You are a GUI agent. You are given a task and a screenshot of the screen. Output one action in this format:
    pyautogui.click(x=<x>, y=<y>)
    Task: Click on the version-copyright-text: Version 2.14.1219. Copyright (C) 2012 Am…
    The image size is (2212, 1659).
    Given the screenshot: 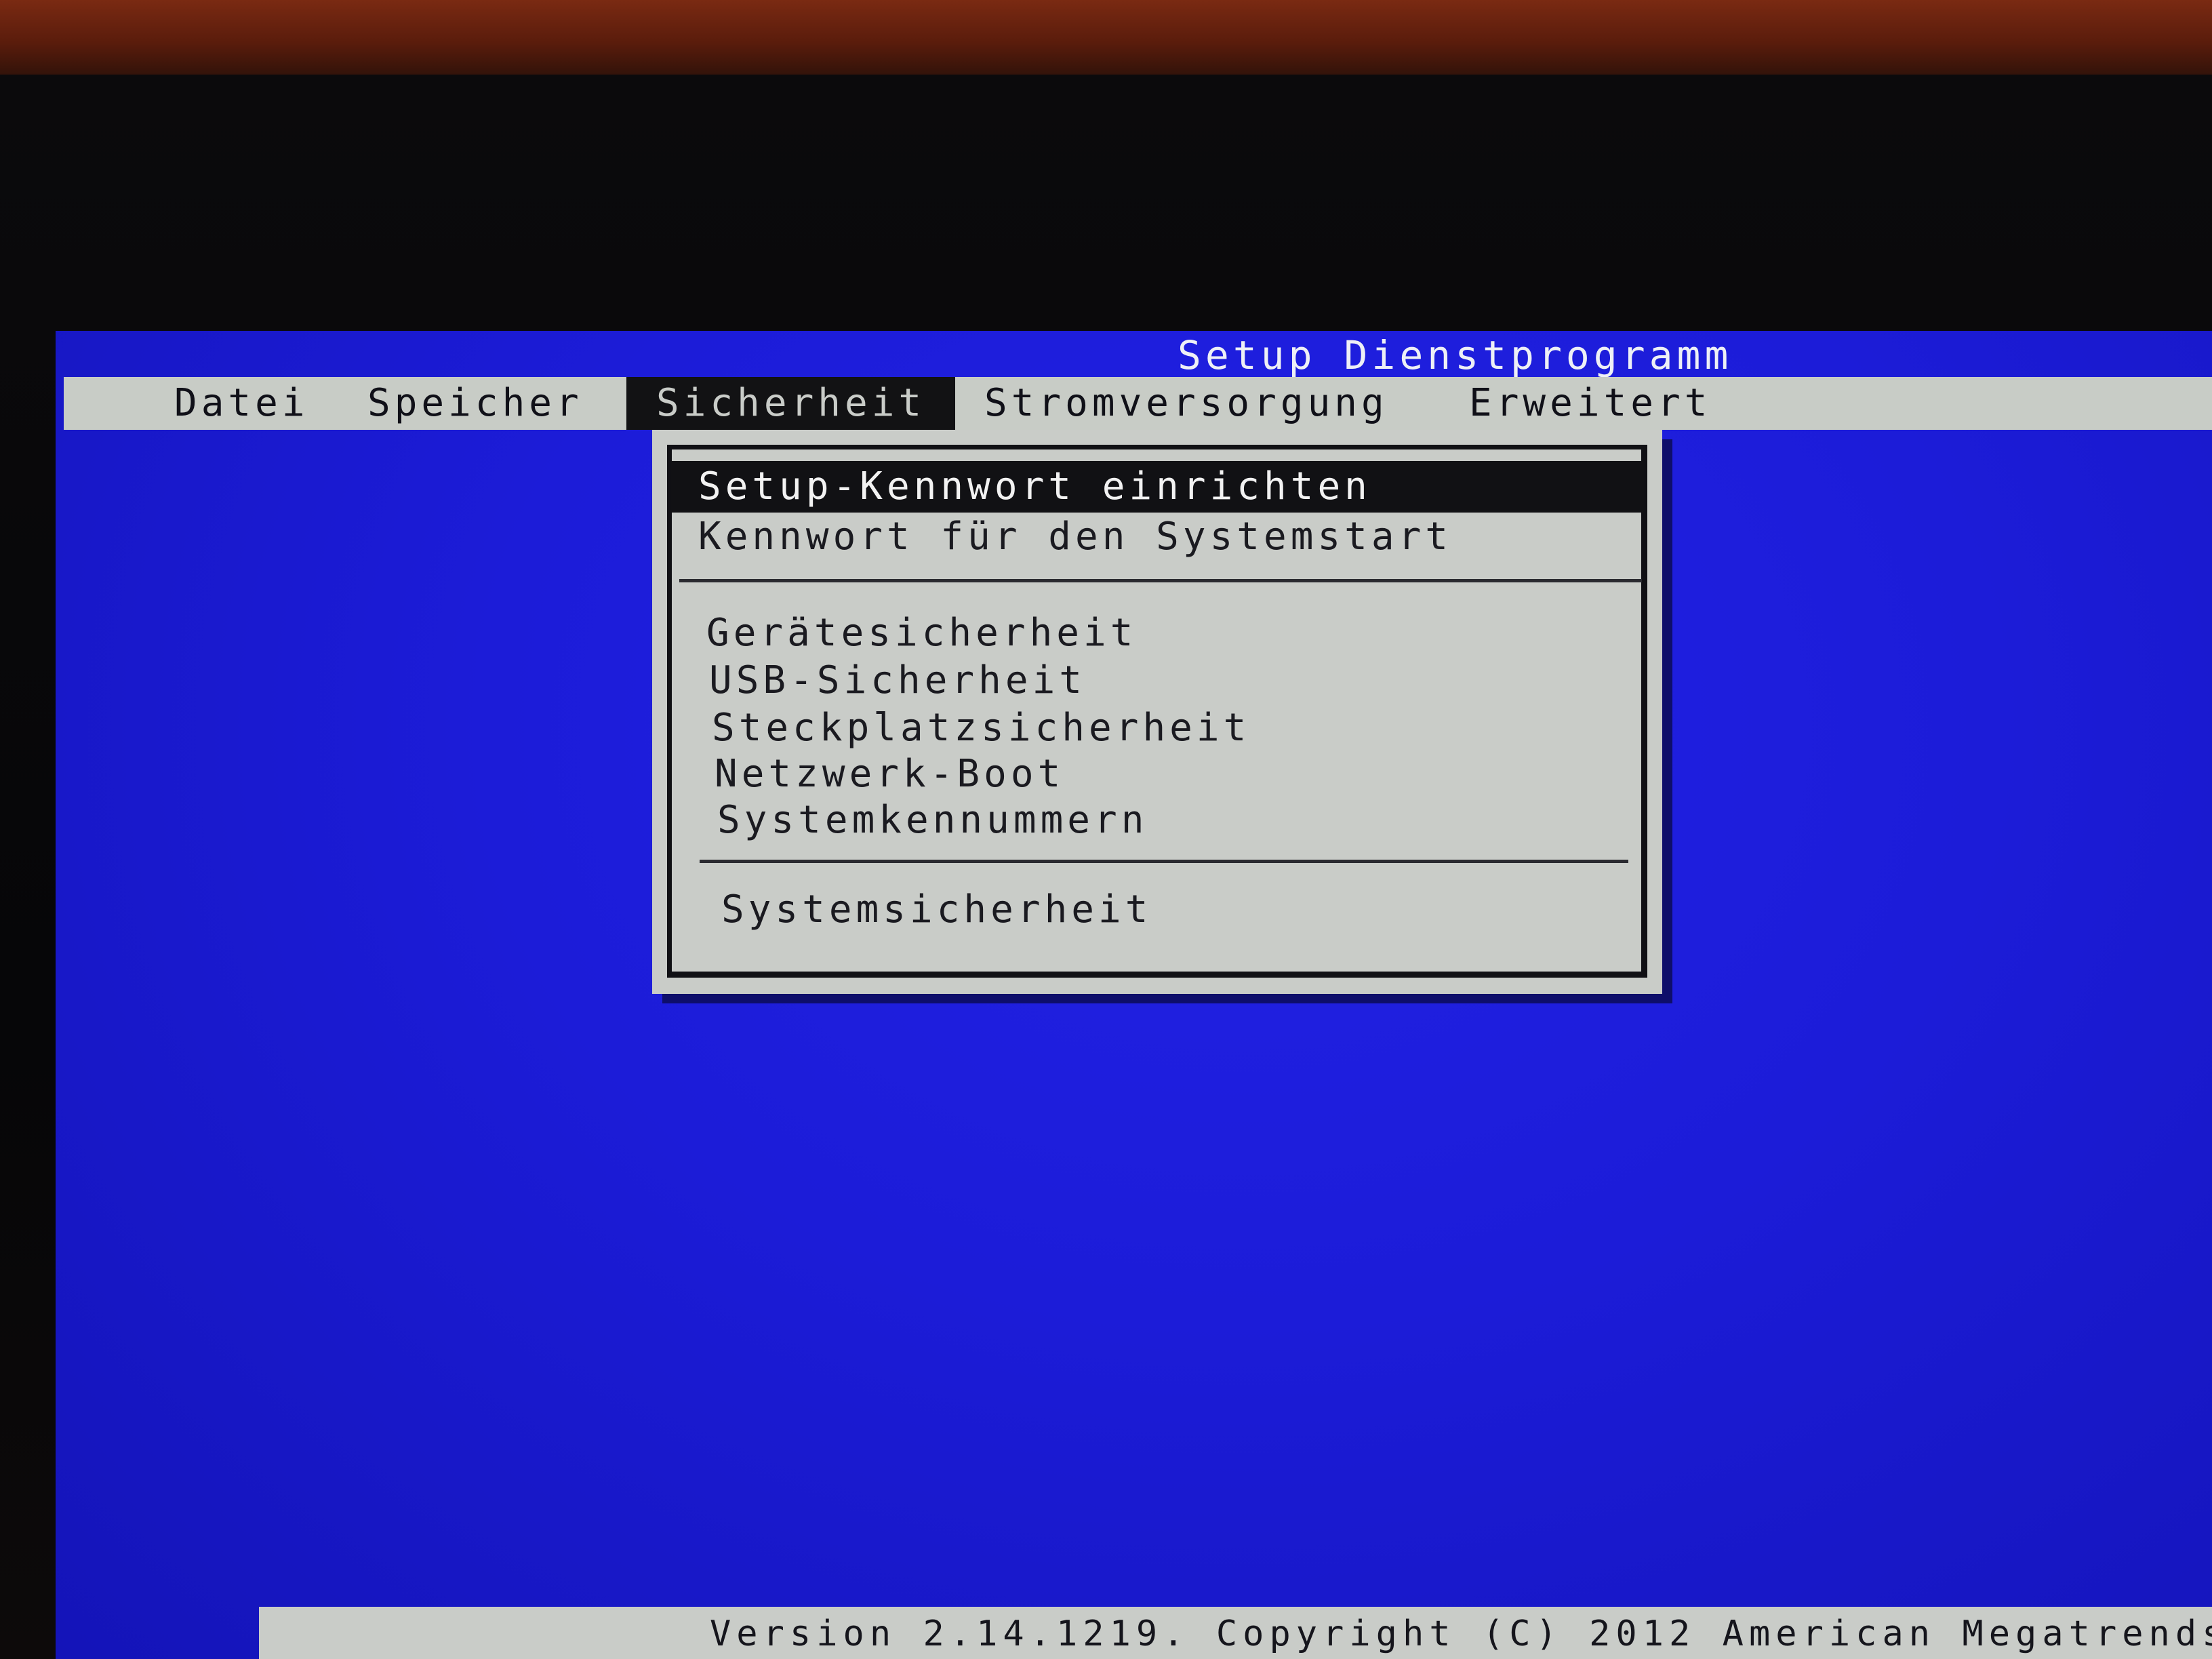 What is the action you would take?
    pyautogui.click(x=1461, y=1634)
    